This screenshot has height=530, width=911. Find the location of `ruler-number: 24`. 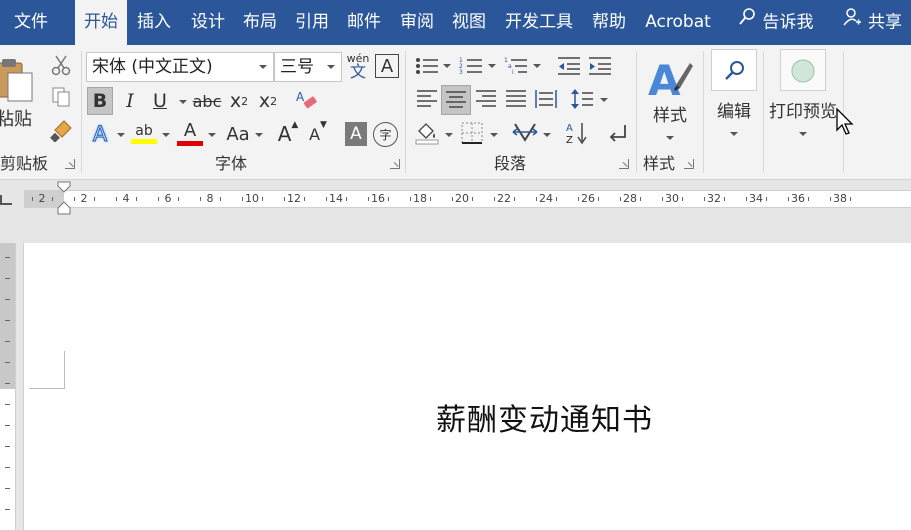

ruler-number: 24 is located at coordinates (546, 198).